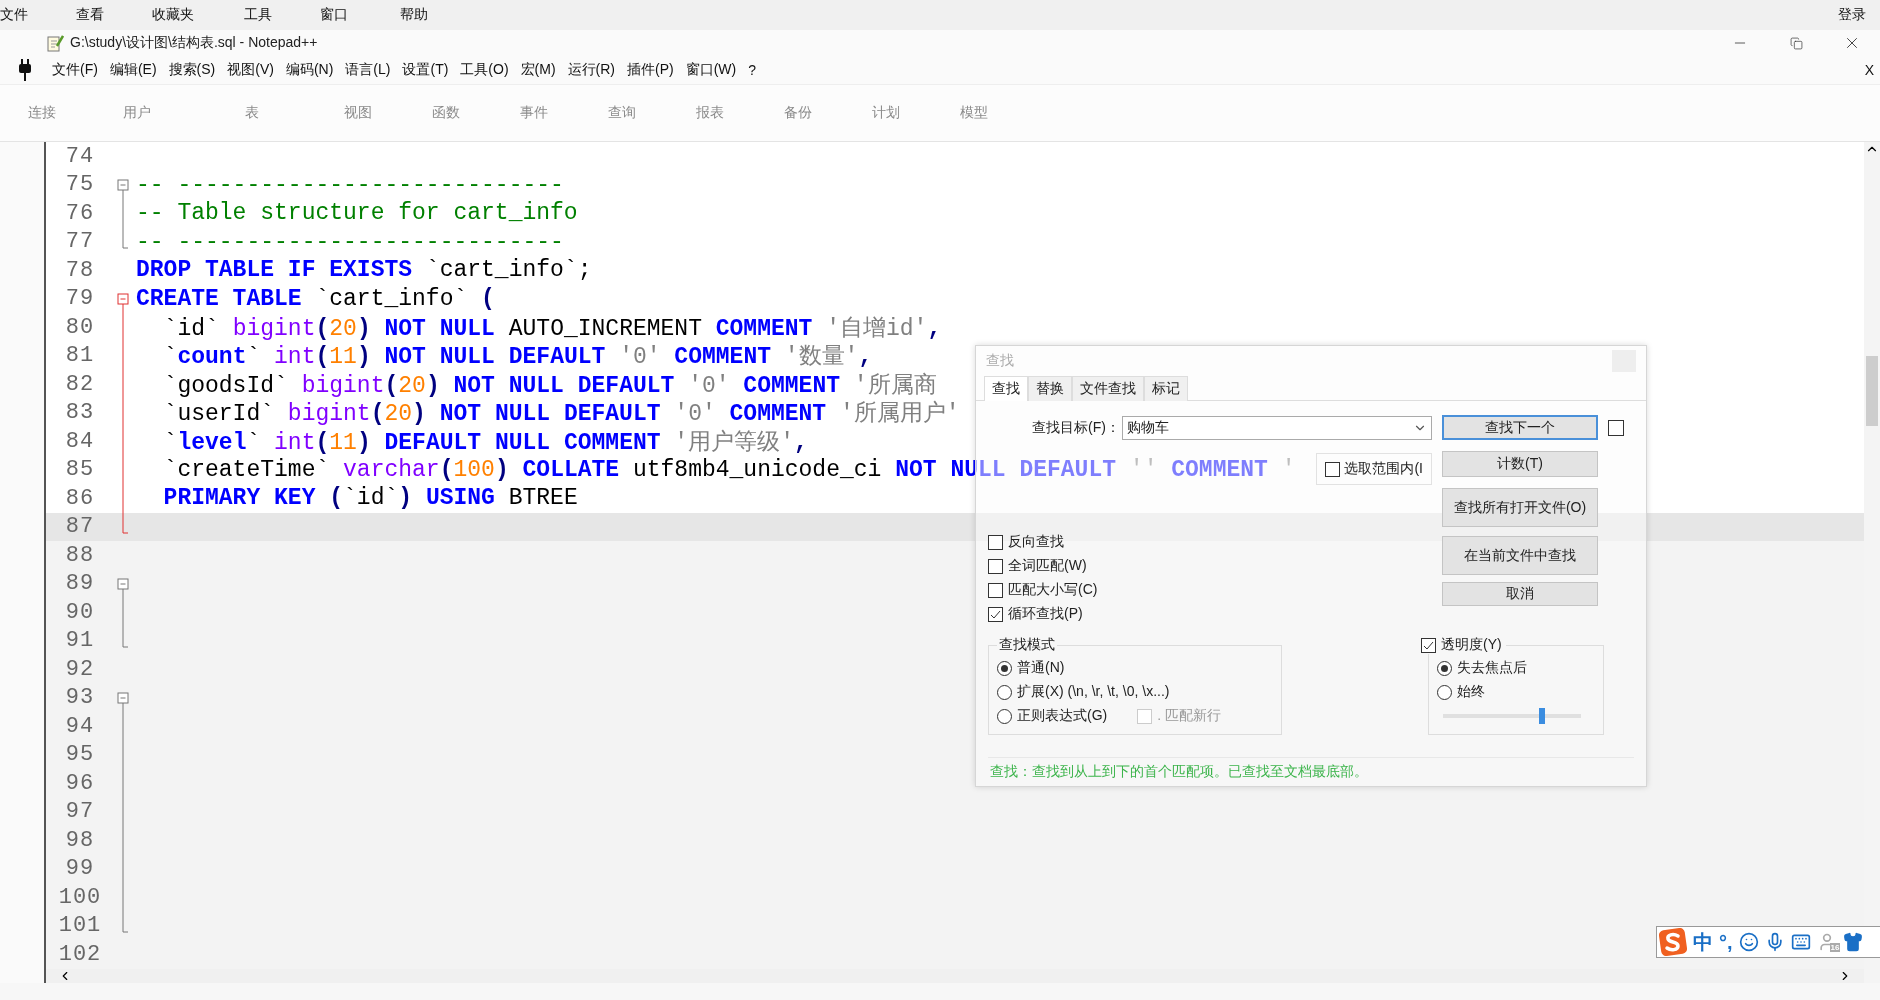 This screenshot has width=1880, height=1000. Describe the element at coordinates (711, 70) in the screenshot. I see `menu-item: 窗口(W)` at that location.